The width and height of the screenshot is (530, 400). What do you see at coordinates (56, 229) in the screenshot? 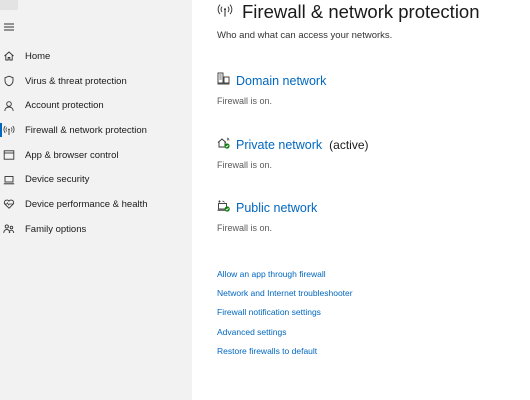
I see `sidebar-item-label: Family options` at bounding box center [56, 229].